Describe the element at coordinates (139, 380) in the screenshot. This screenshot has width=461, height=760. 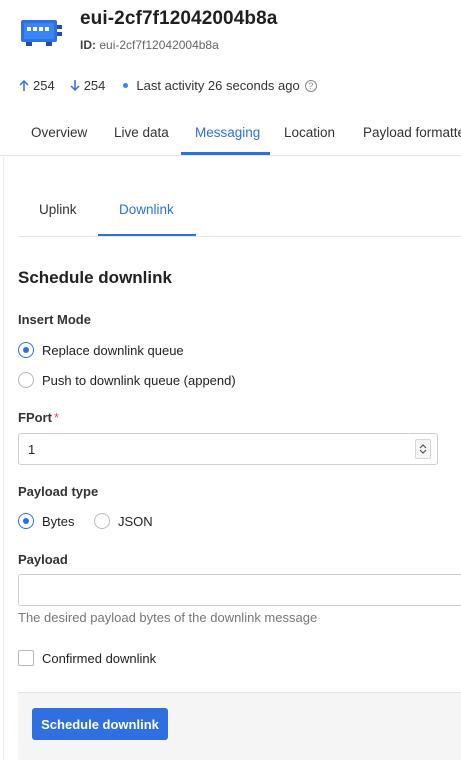
I see `radio-label: Push to downlink queue (append)` at that location.